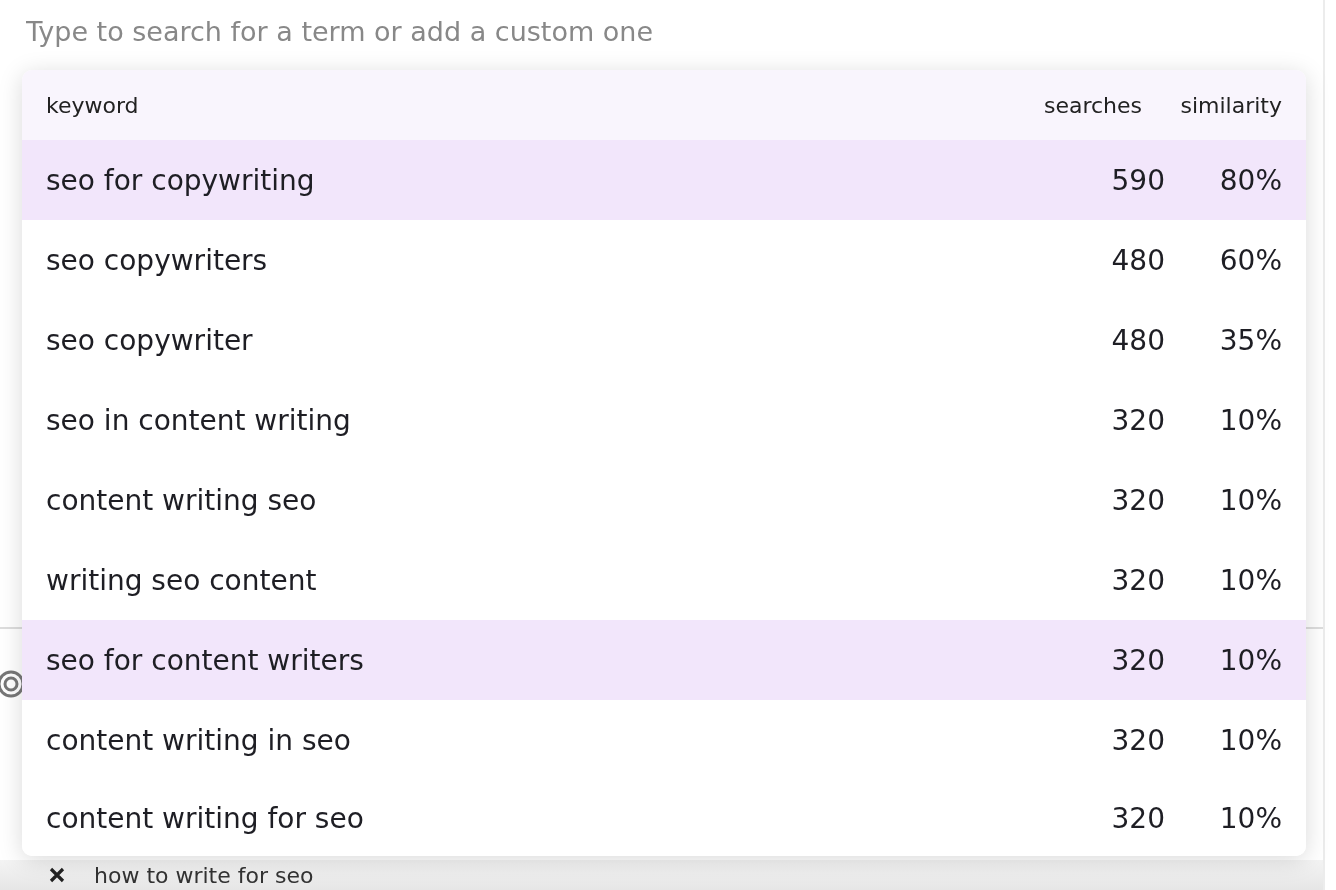 The width and height of the screenshot is (1336, 890). I want to click on keyword-cell-text: content writing in seo, so click(199, 740).